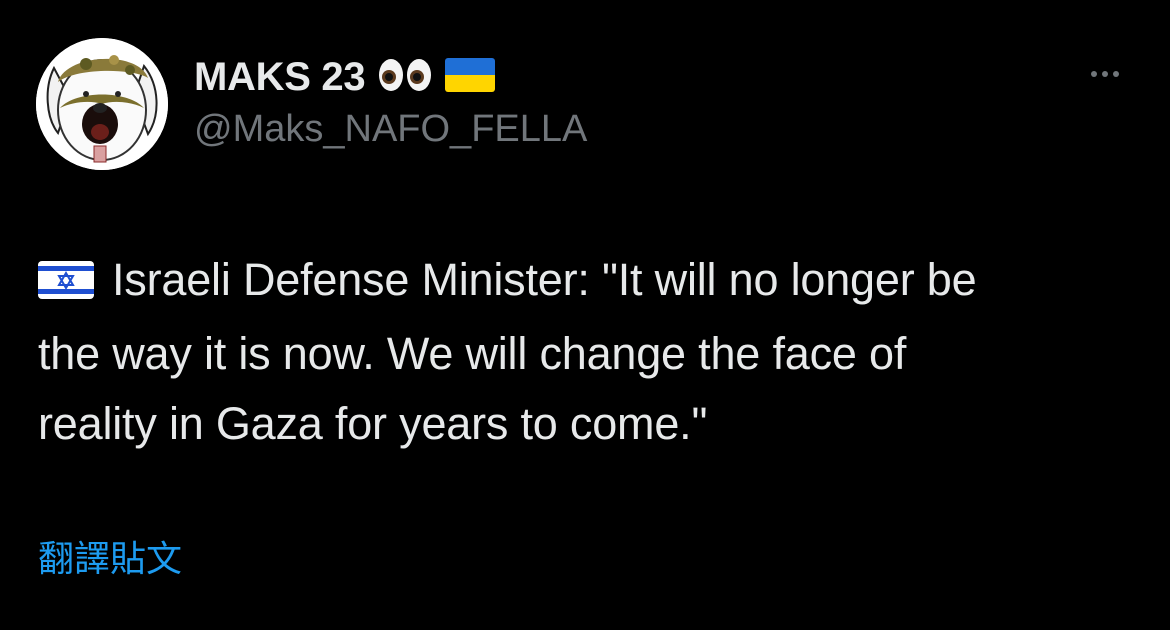  I want to click on more-horizontal-icon, so click(1094, 74).